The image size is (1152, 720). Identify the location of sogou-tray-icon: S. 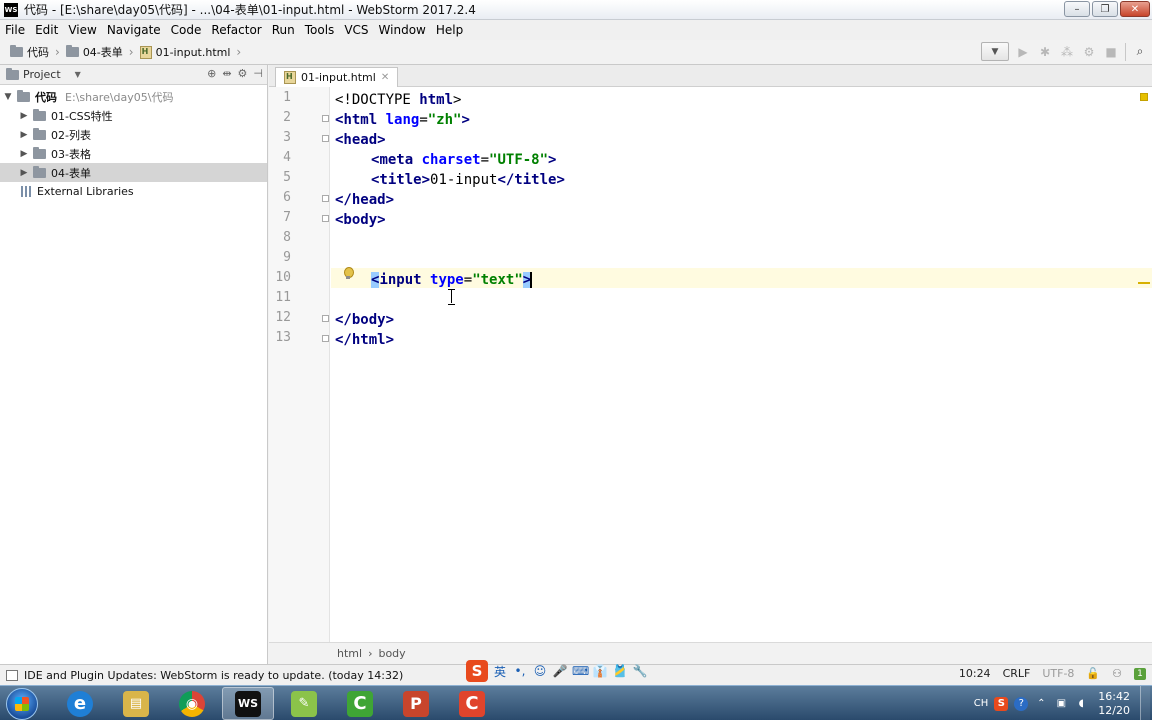
(1001, 703).